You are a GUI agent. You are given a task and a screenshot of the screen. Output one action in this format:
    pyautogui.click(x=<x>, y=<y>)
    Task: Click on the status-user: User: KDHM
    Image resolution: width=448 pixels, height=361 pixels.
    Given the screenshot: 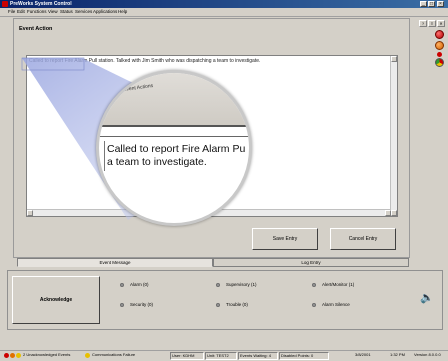 What is the action you would take?
    pyautogui.click(x=187, y=356)
    